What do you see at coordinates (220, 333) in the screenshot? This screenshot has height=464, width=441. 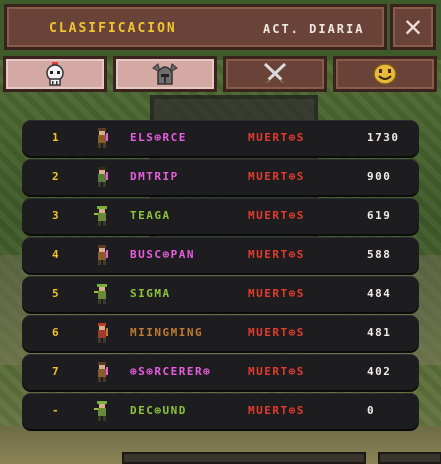 I see `leaderboard-row: 6 MIINGMING MUERT⊕S 481` at bounding box center [220, 333].